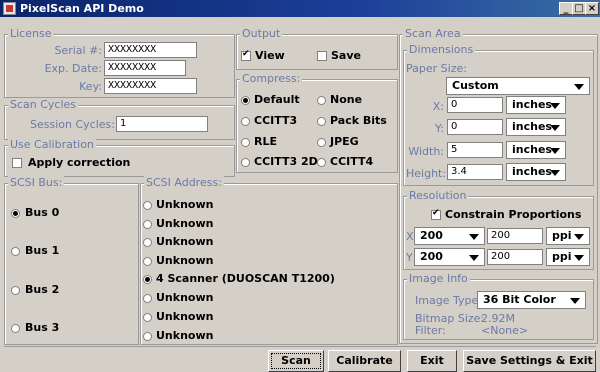 The height and width of the screenshot is (372, 600). What do you see at coordinates (276, 120) in the screenshot?
I see `compress-ccitt3-label: CCITT3` at bounding box center [276, 120].